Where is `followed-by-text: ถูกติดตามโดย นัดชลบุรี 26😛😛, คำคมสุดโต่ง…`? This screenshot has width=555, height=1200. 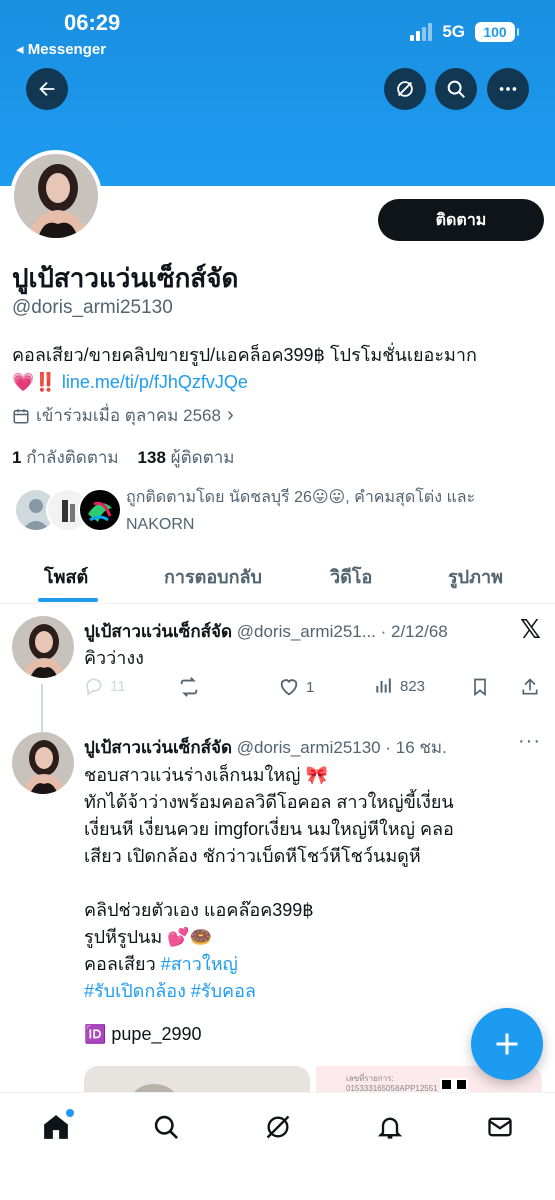 followed-by-text: ถูกติดตามโดย นัดชลบุรี 26😛😛, คำคมสุดโต่ง… is located at coordinates (301, 511).